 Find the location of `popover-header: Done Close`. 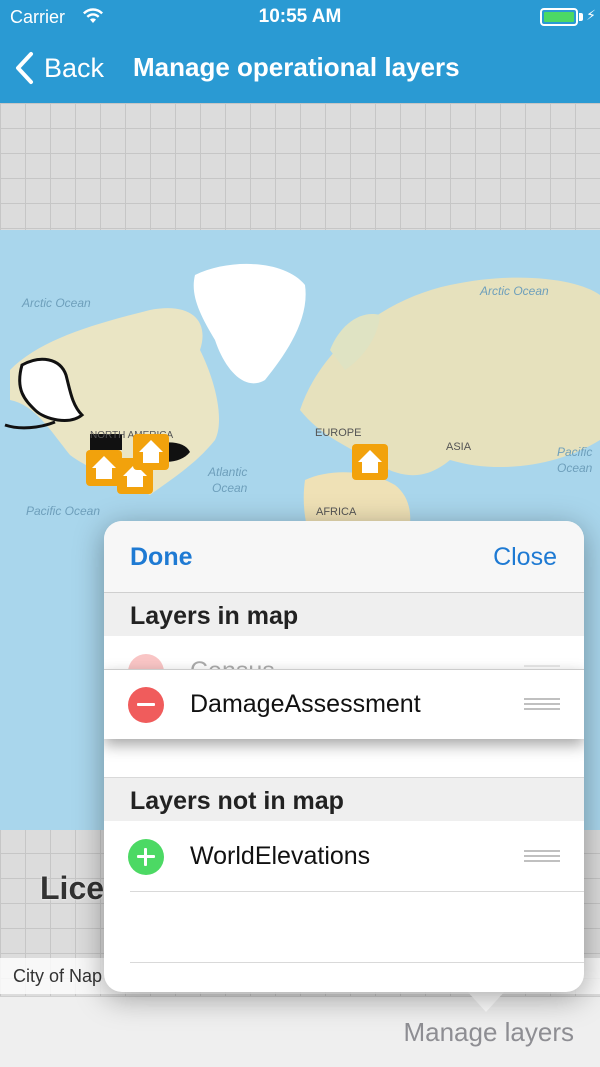

popover-header: Done Close is located at coordinates (344, 557).